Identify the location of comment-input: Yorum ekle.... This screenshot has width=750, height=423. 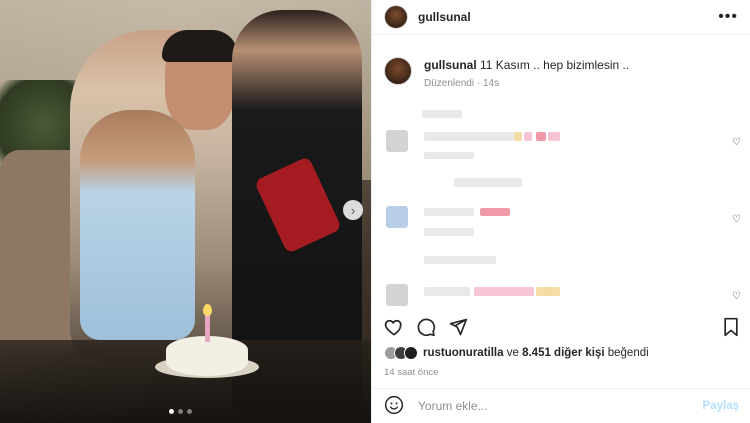
(453, 406).